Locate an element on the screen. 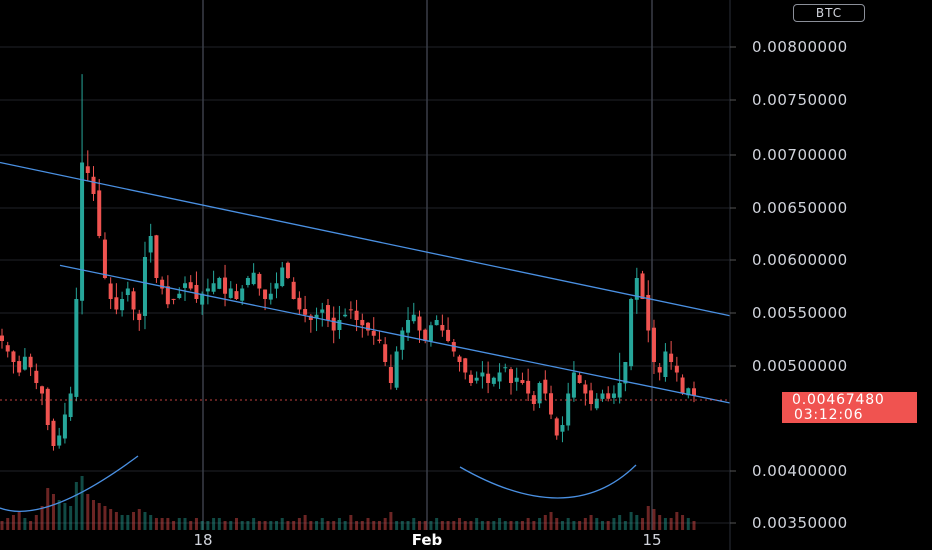  time-tick-label: 18 is located at coordinates (202, 540).